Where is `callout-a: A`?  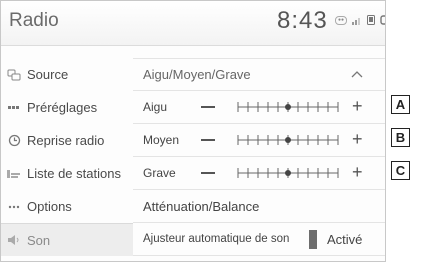
callout-a: A is located at coordinates (400, 104).